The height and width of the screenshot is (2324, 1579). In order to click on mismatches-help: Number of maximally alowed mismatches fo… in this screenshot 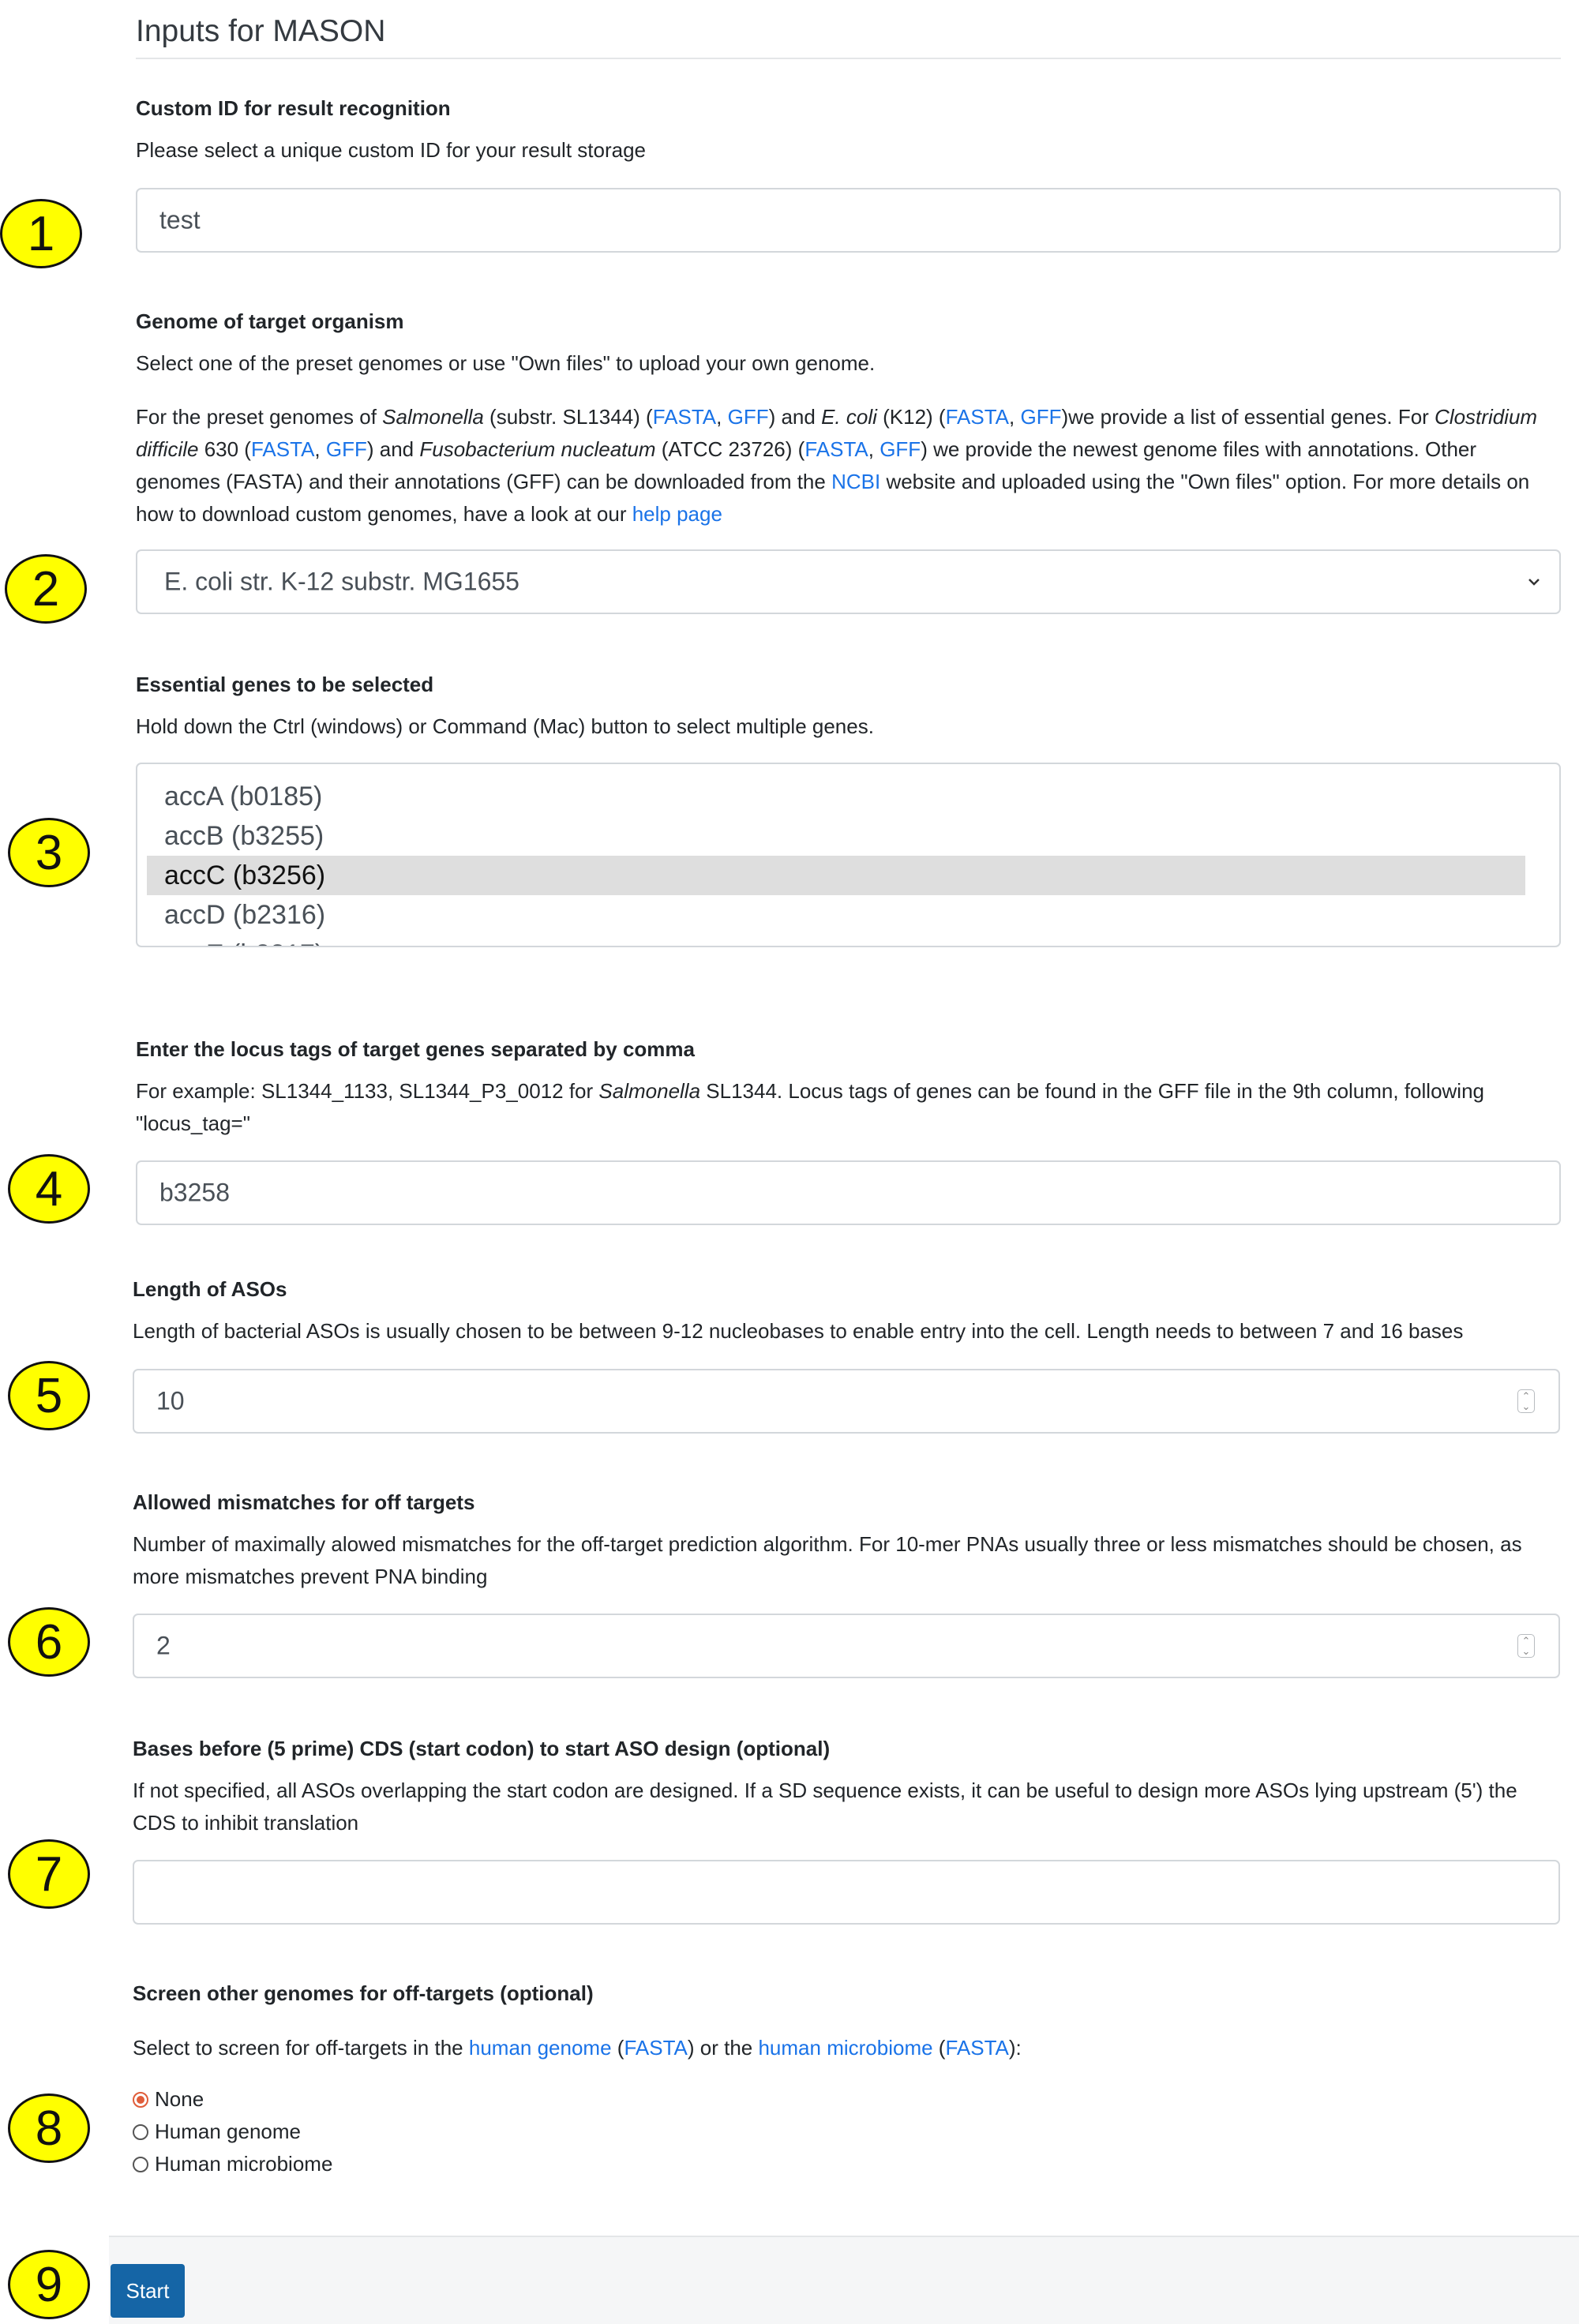, I will do `click(827, 1560)`.